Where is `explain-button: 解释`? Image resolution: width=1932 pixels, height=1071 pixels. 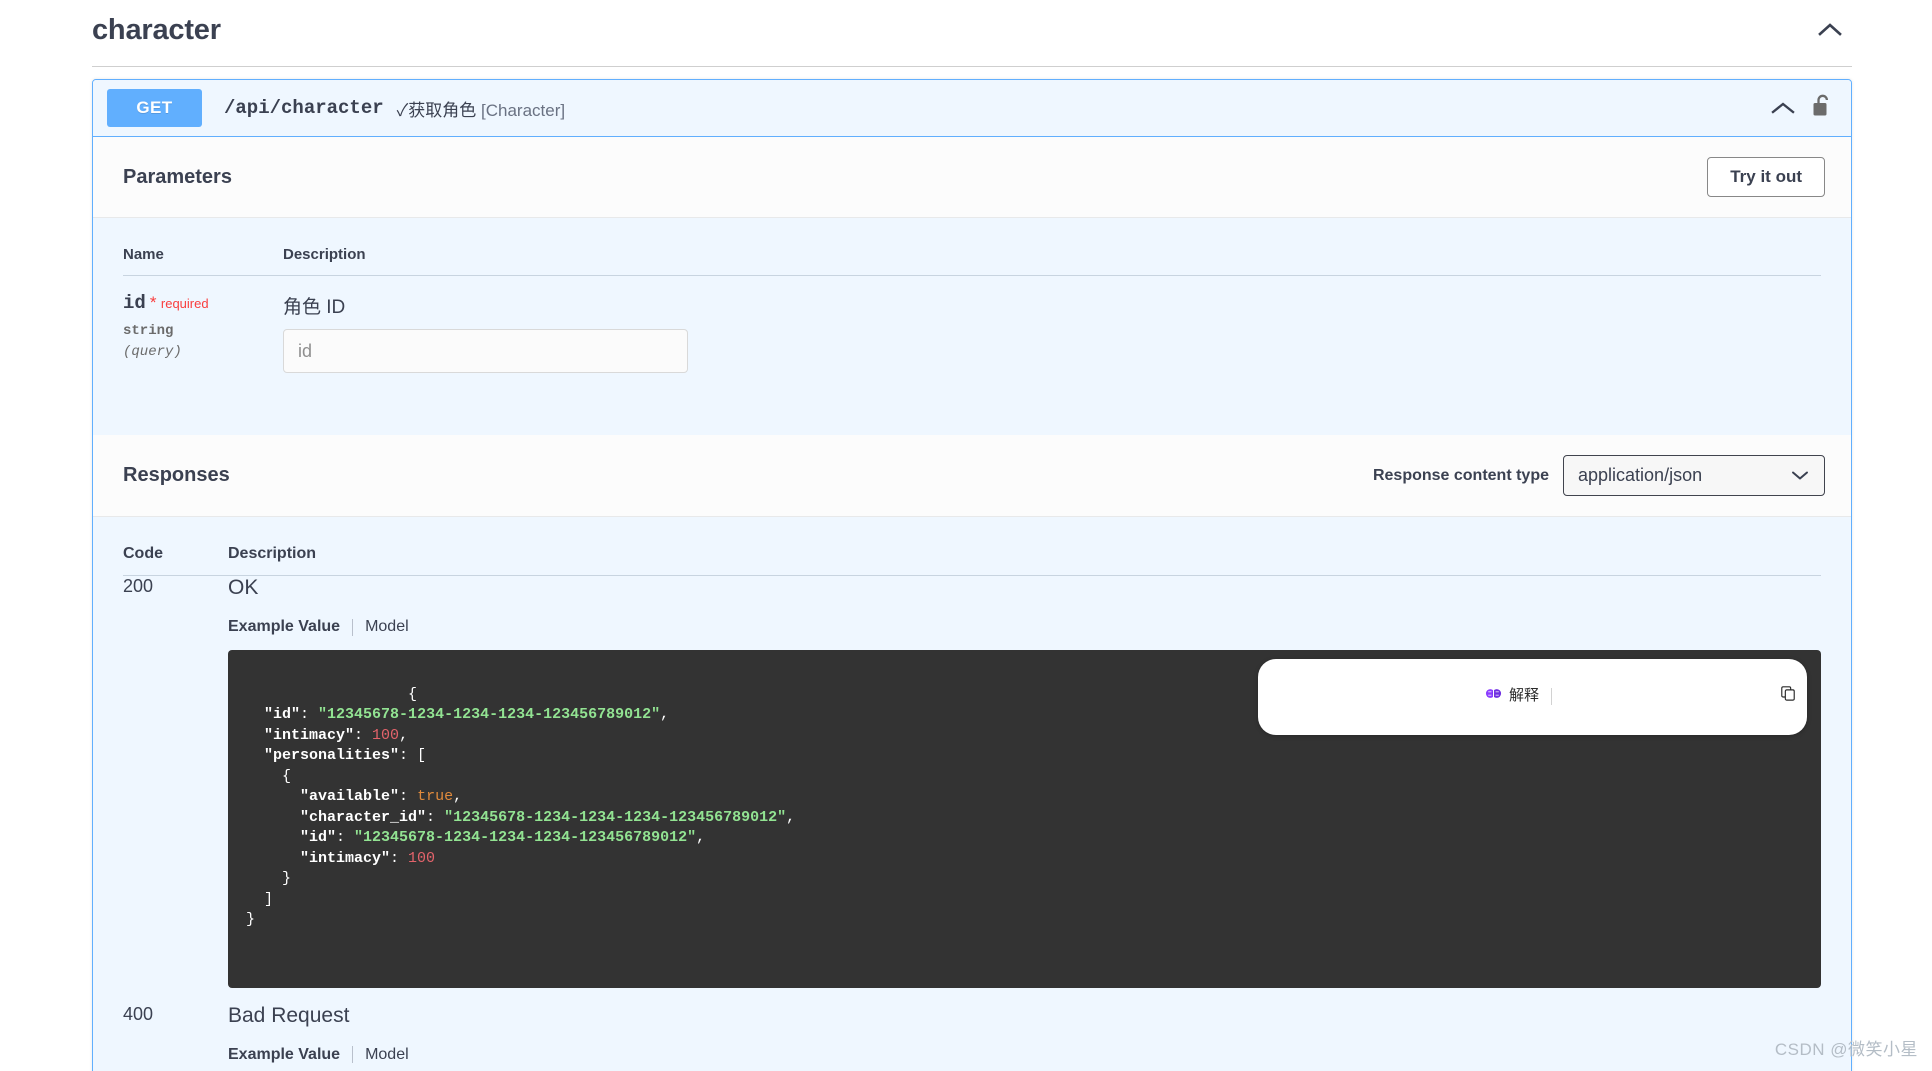 explain-button: 解释 is located at coordinates (1404, 697).